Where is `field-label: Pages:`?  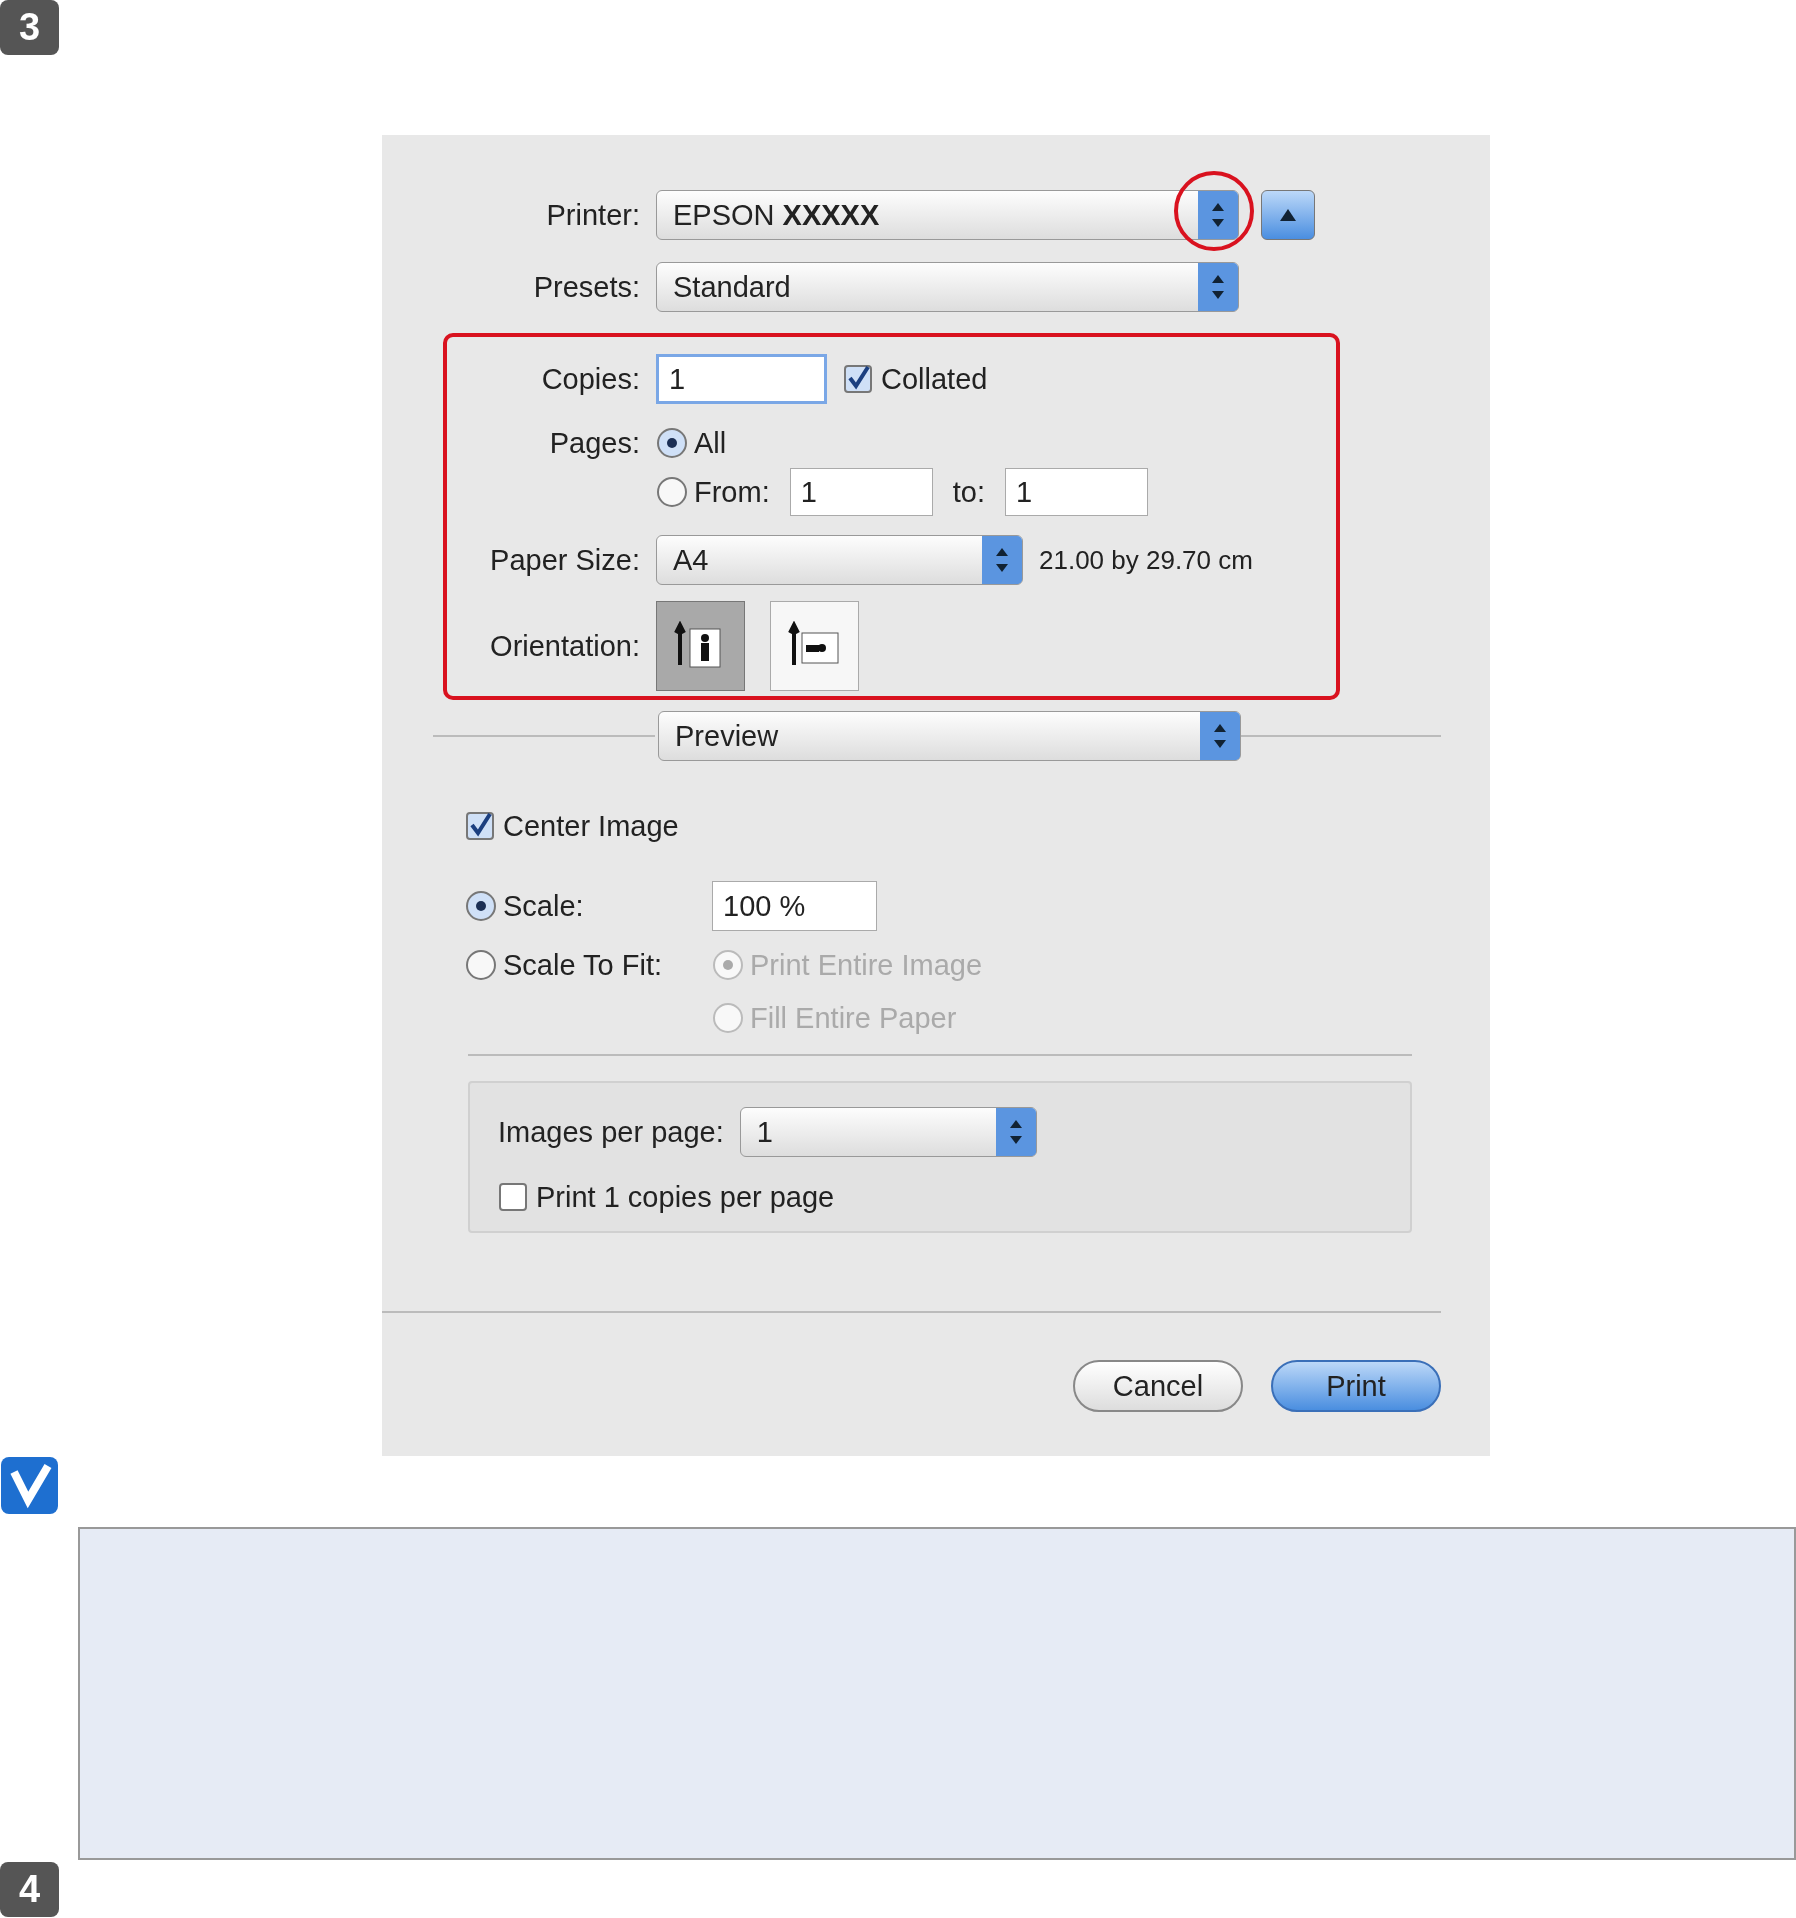 field-label: Pages: is located at coordinates (594, 443).